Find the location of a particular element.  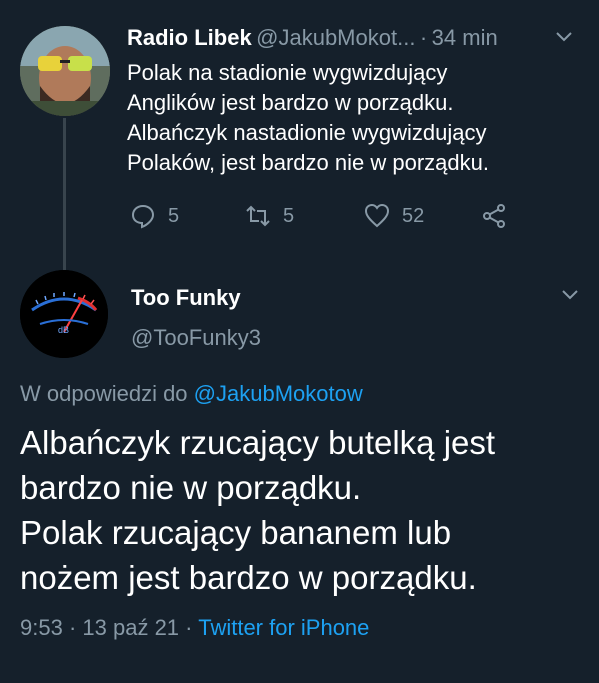

display-name: Too Funky is located at coordinates (186, 298).